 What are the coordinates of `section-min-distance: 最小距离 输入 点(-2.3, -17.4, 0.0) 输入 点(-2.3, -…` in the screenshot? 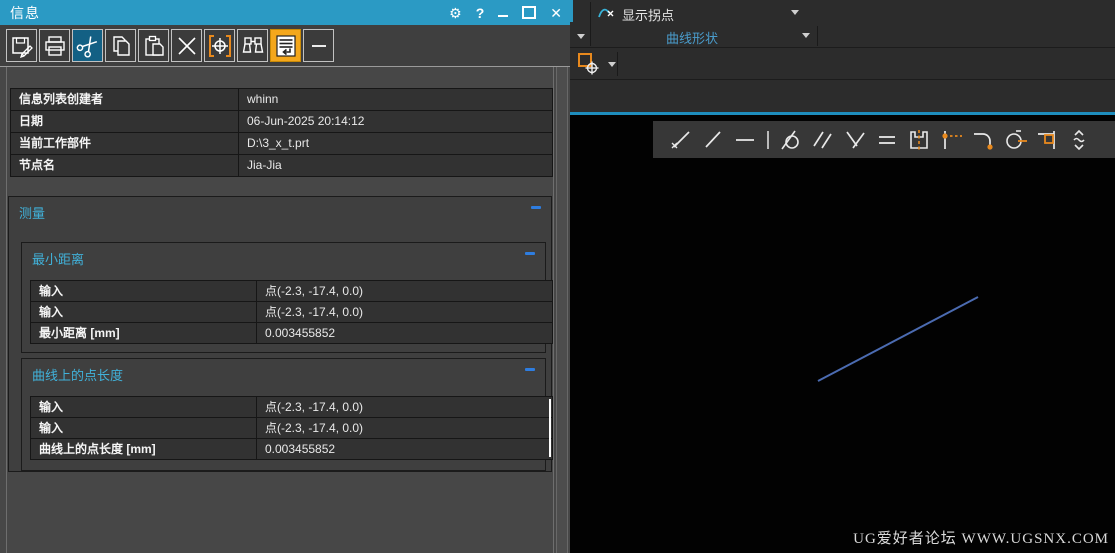 It's located at (287, 297).